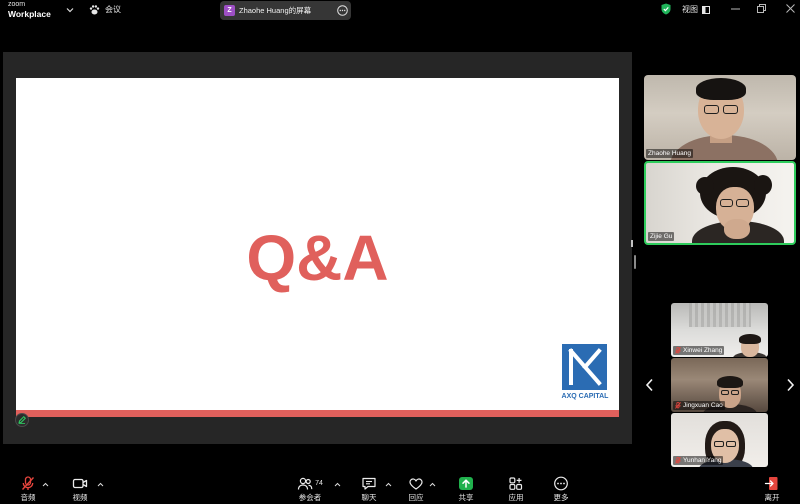  What do you see at coordinates (416, 484) in the screenshot?
I see `heart-icon` at bounding box center [416, 484].